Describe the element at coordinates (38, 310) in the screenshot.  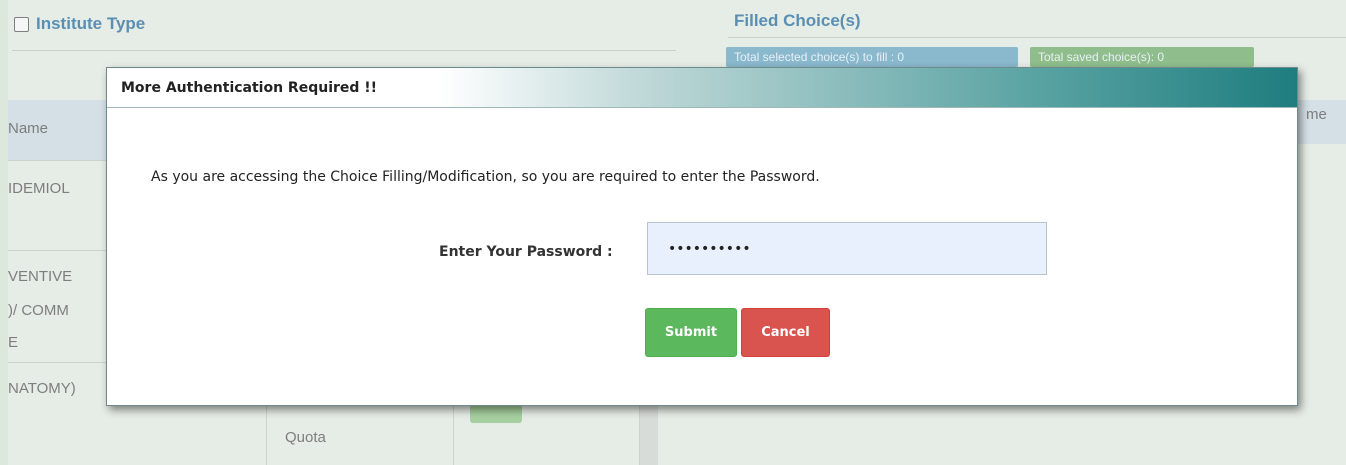
I see `table-cell: )/ COMM` at that location.